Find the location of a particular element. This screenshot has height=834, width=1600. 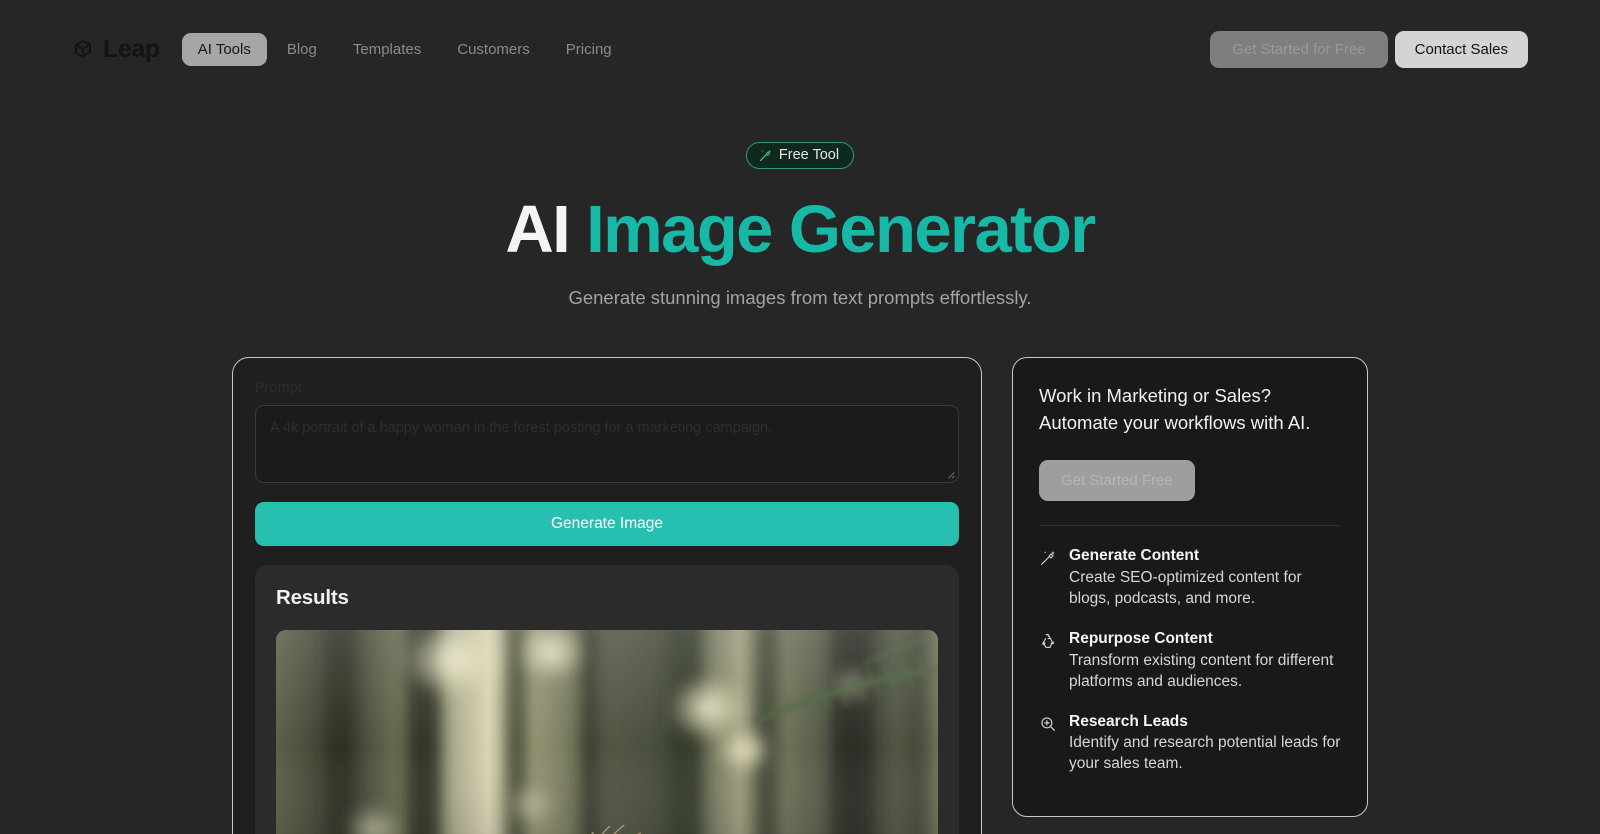

brand-logo: Leap is located at coordinates (116, 49).